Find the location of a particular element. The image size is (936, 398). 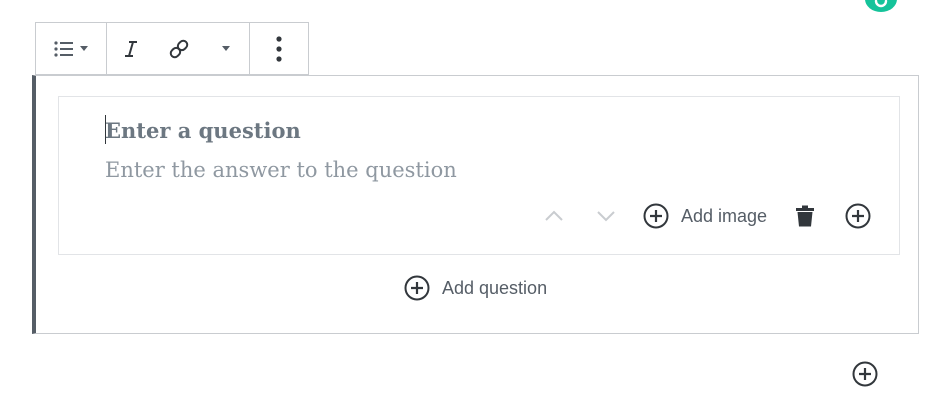

toolbar-group-format is located at coordinates (178, 48).